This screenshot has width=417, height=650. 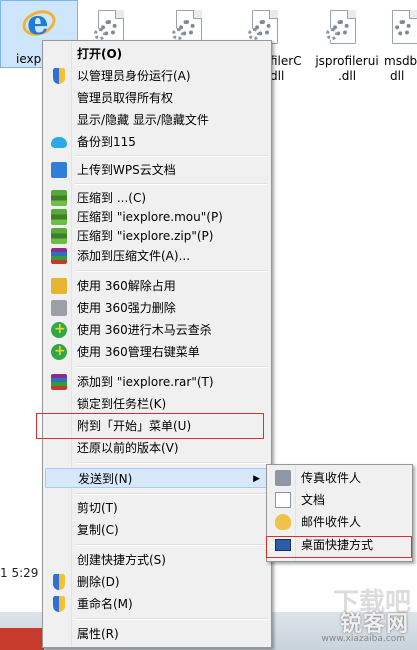 I want to click on fax-icon, so click(x=283, y=478).